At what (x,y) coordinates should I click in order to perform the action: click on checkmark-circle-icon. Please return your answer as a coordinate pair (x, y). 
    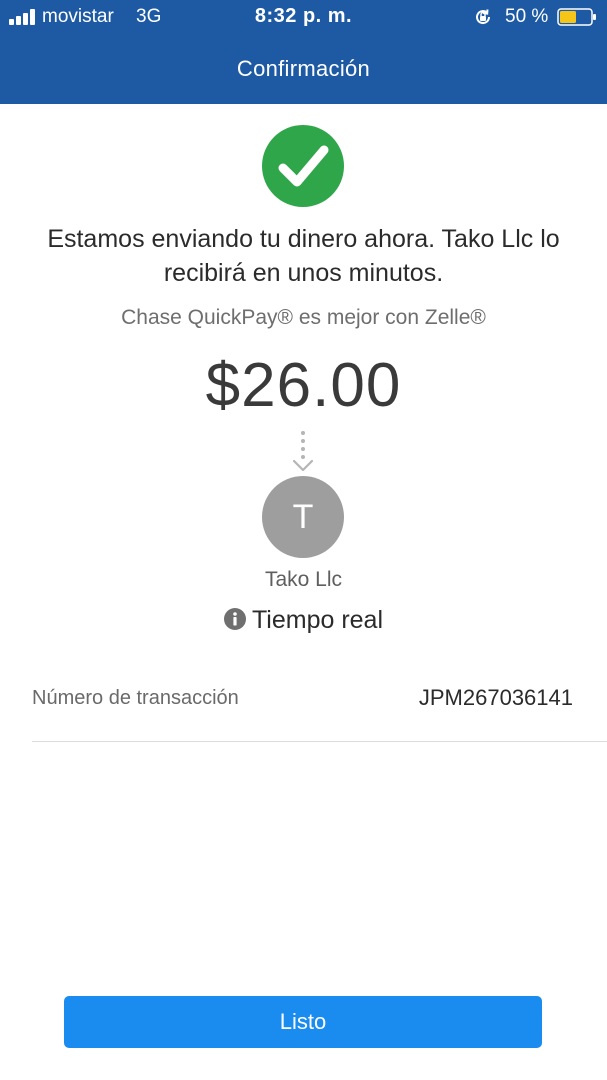
    Looking at the image, I should click on (303, 166).